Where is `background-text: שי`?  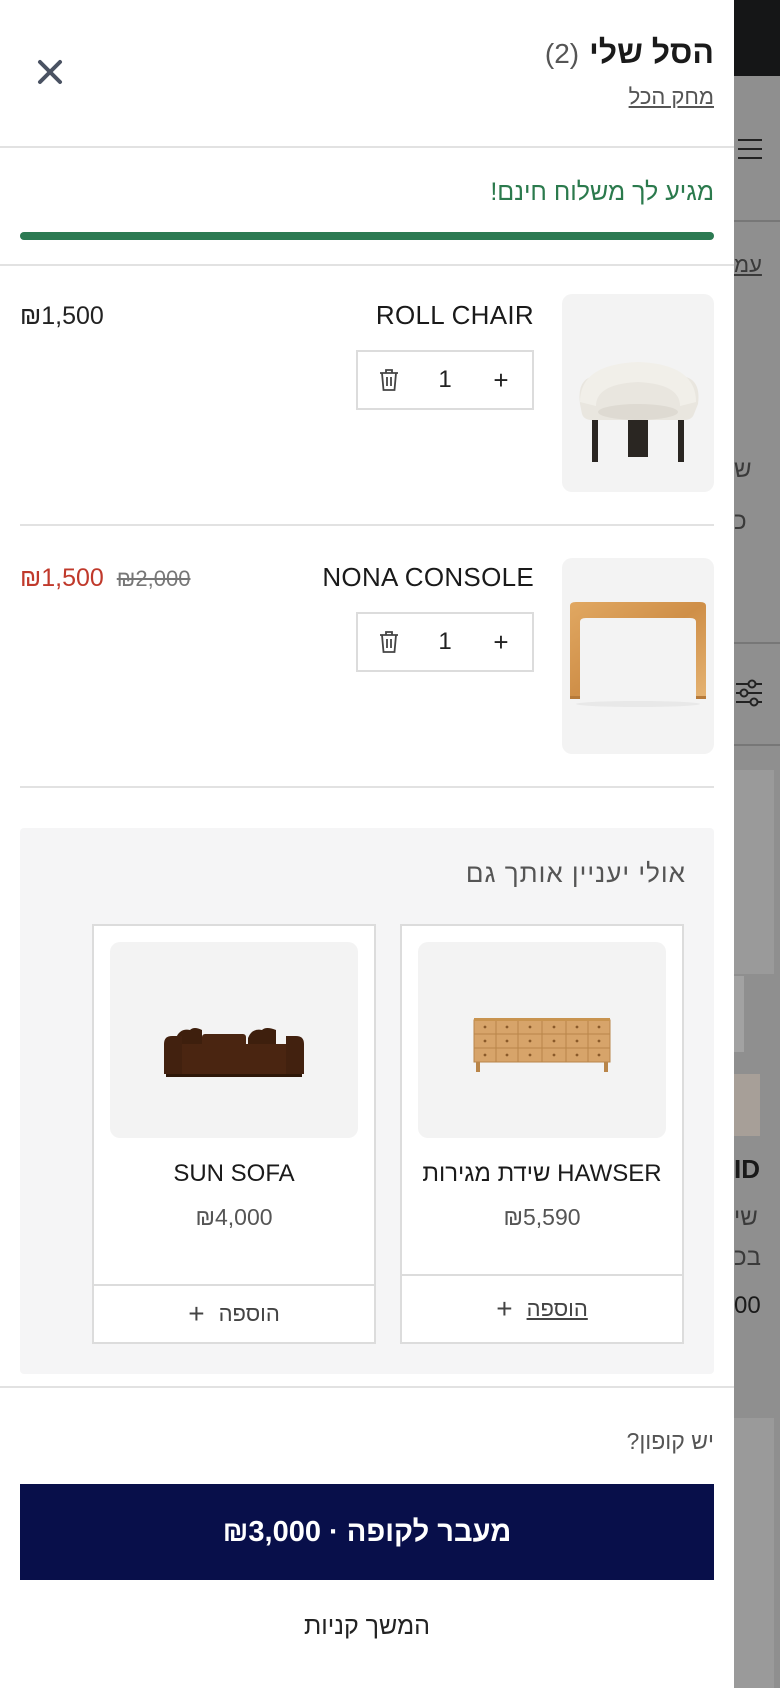
background-text: שי is located at coordinates (746, 1217).